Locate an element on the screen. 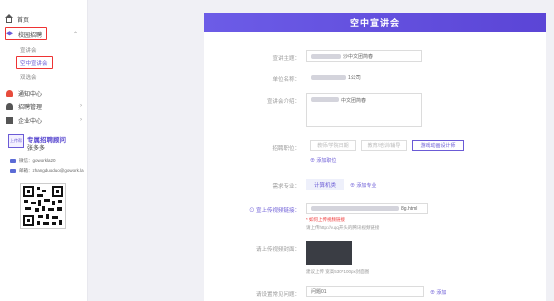 This screenshot has height=301, width=554. position-option-1: 教师/学院日期 is located at coordinates (333, 145).